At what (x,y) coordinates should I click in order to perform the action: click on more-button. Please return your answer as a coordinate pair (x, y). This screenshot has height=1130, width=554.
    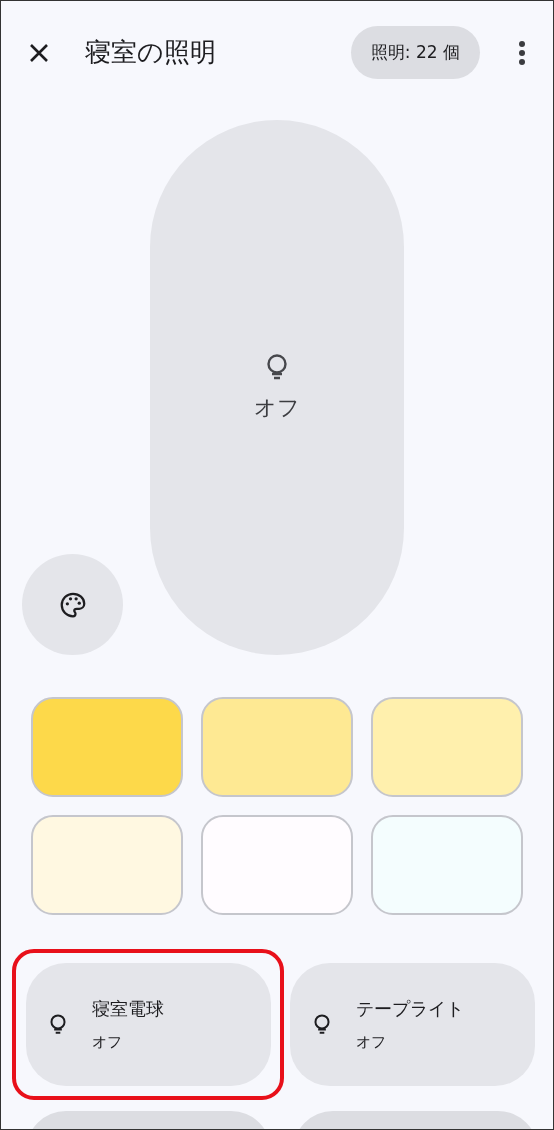
    Looking at the image, I should click on (522, 52).